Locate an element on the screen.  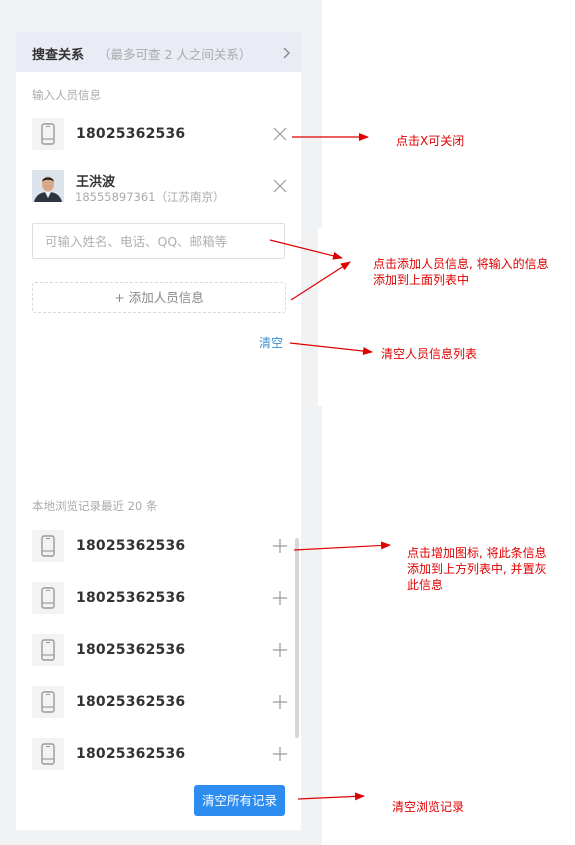
clear-all-records-button: 清空所有记录 is located at coordinates (239, 800).